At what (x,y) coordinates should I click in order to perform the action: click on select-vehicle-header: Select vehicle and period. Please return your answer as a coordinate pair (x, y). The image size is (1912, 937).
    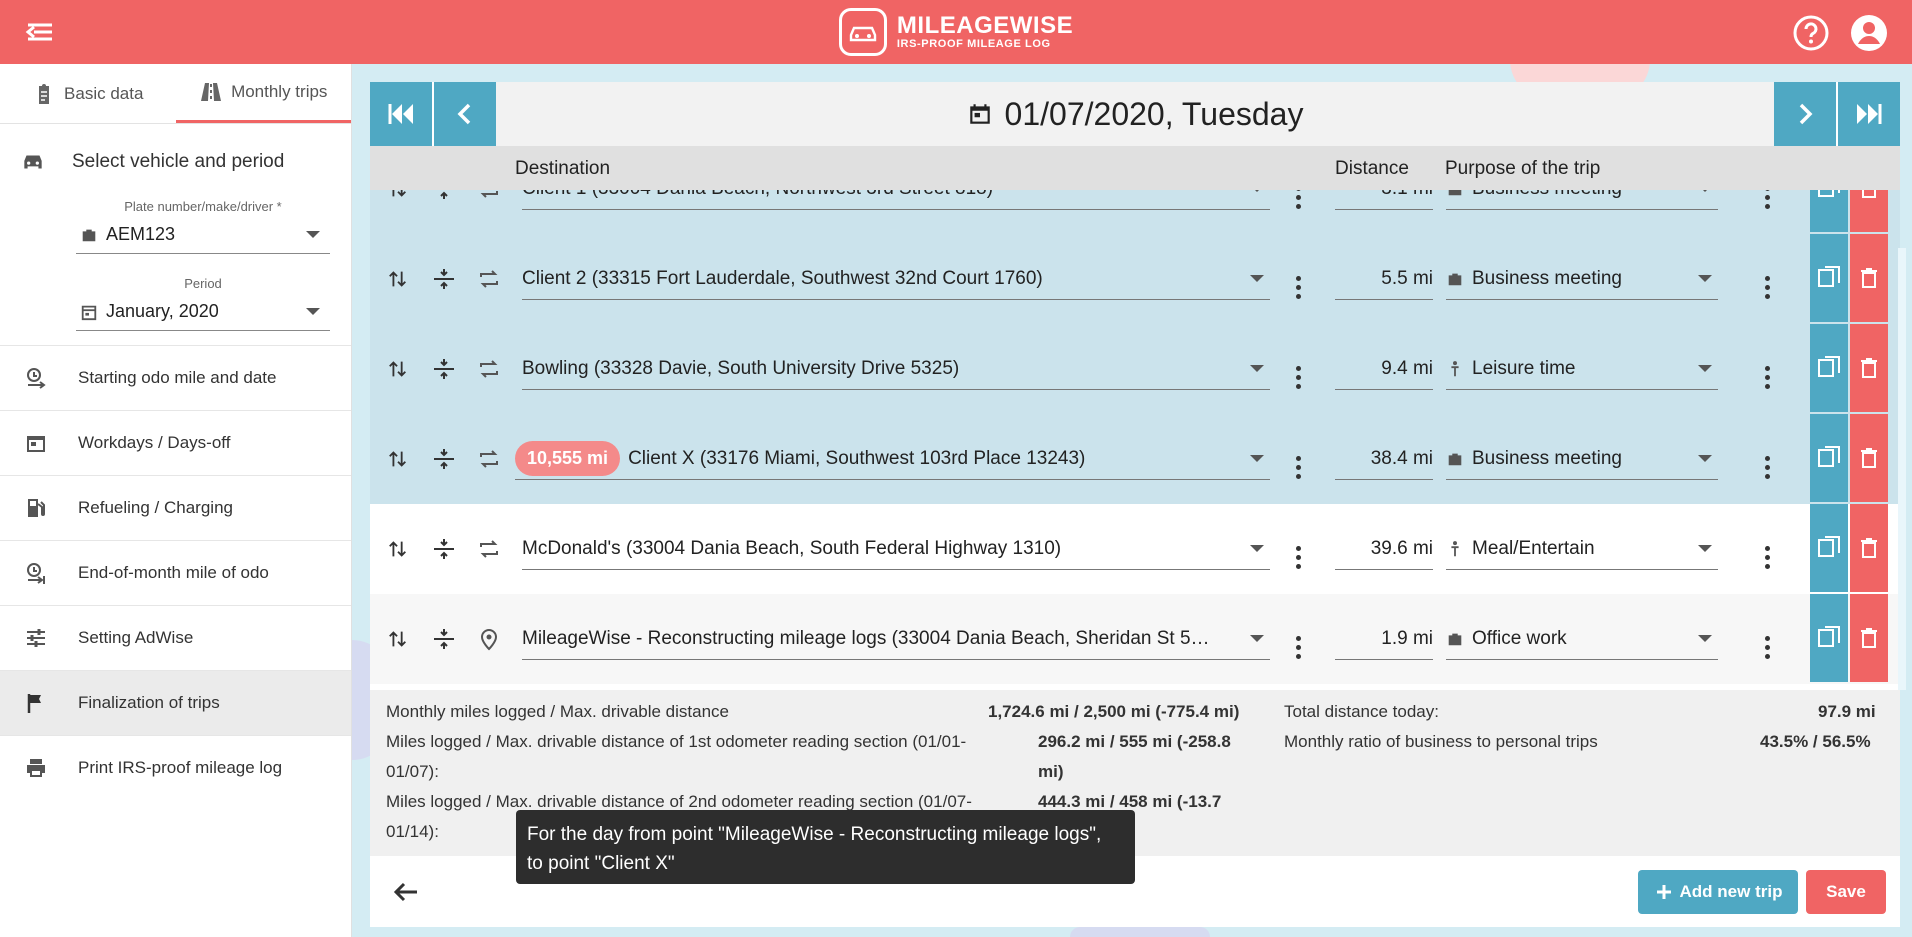
    Looking at the image, I should click on (175, 161).